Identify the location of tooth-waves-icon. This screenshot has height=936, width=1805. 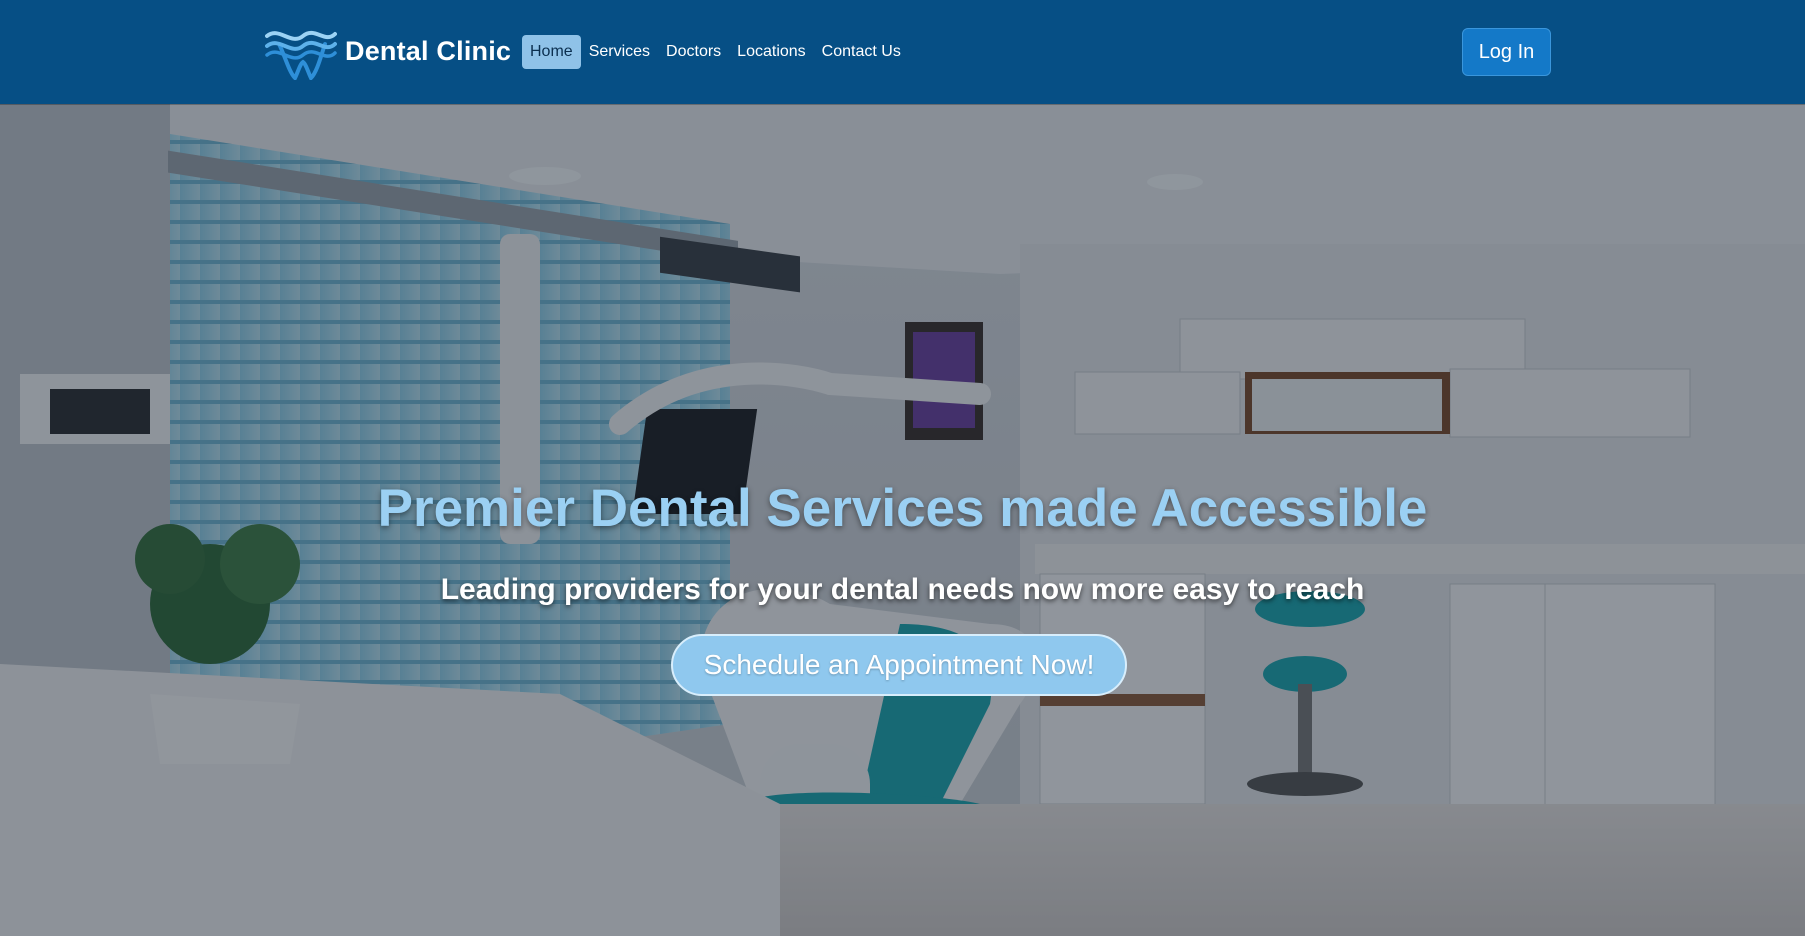
(301, 55).